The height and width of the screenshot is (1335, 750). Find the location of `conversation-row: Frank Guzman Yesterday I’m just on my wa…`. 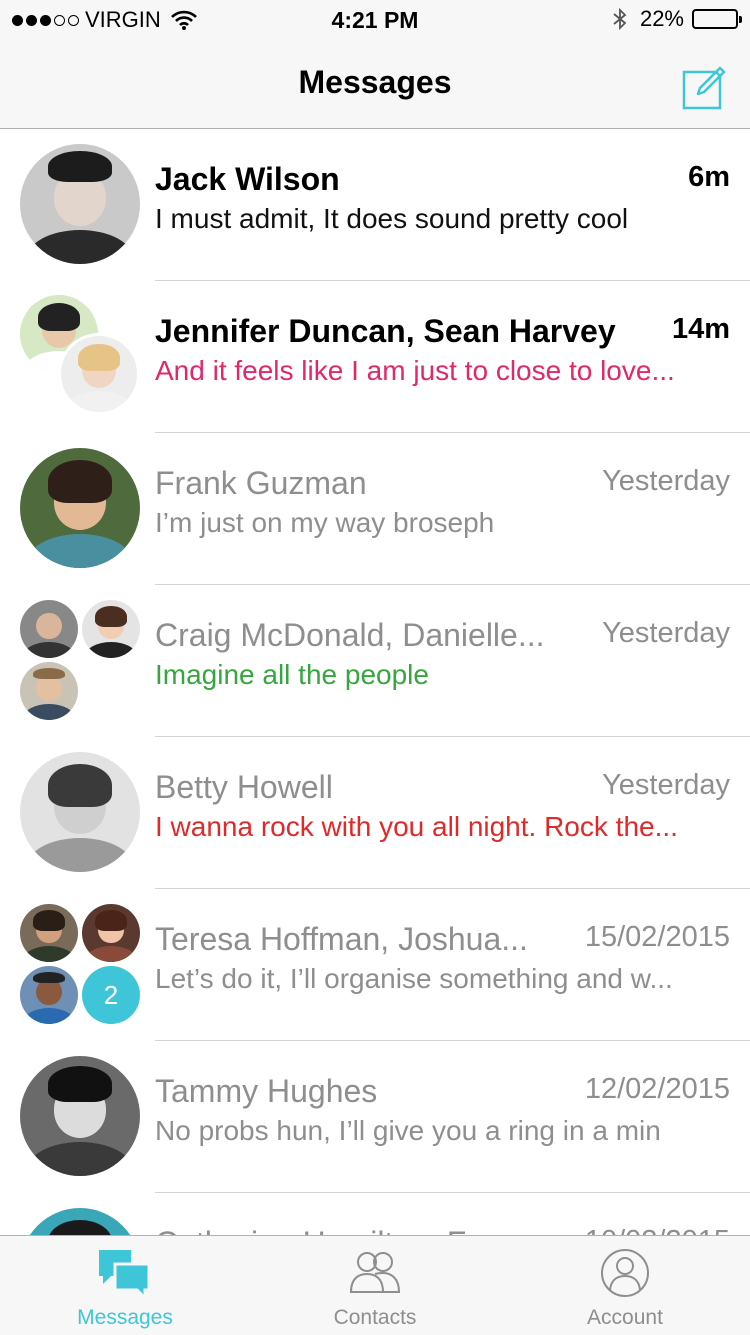

conversation-row: Frank Guzman Yesterday I’m just on my wa… is located at coordinates (375, 509).